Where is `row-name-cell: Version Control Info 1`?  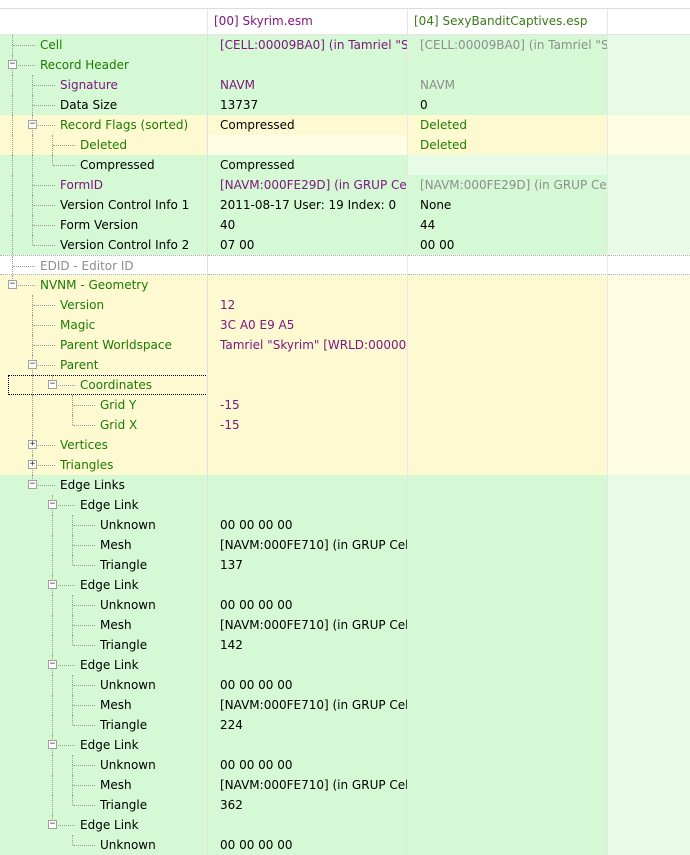 row-name-cell: Version Control Info 1 is located at coordinates (104, 205).